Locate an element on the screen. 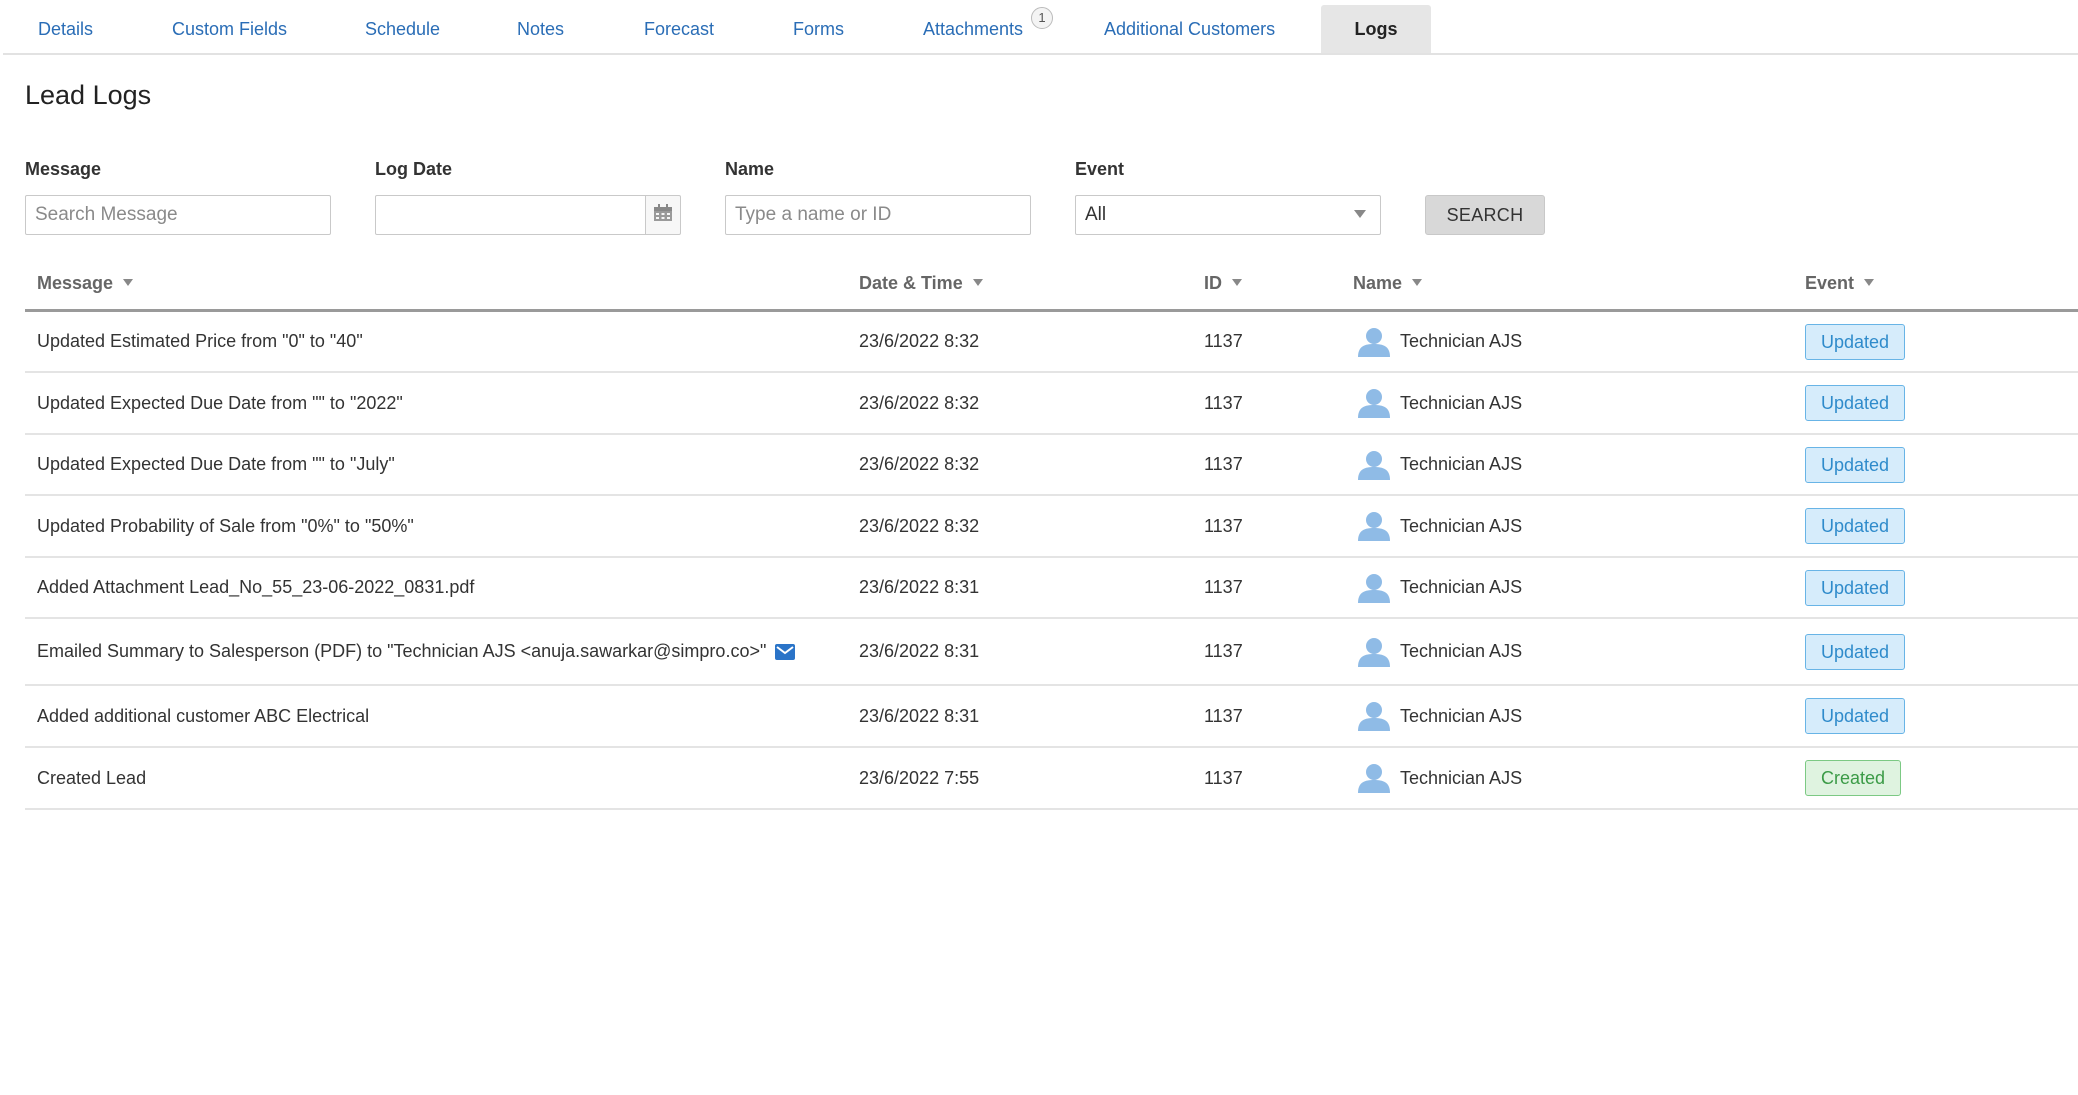  tab-forms: Forms is located at coordinates (818, 29).